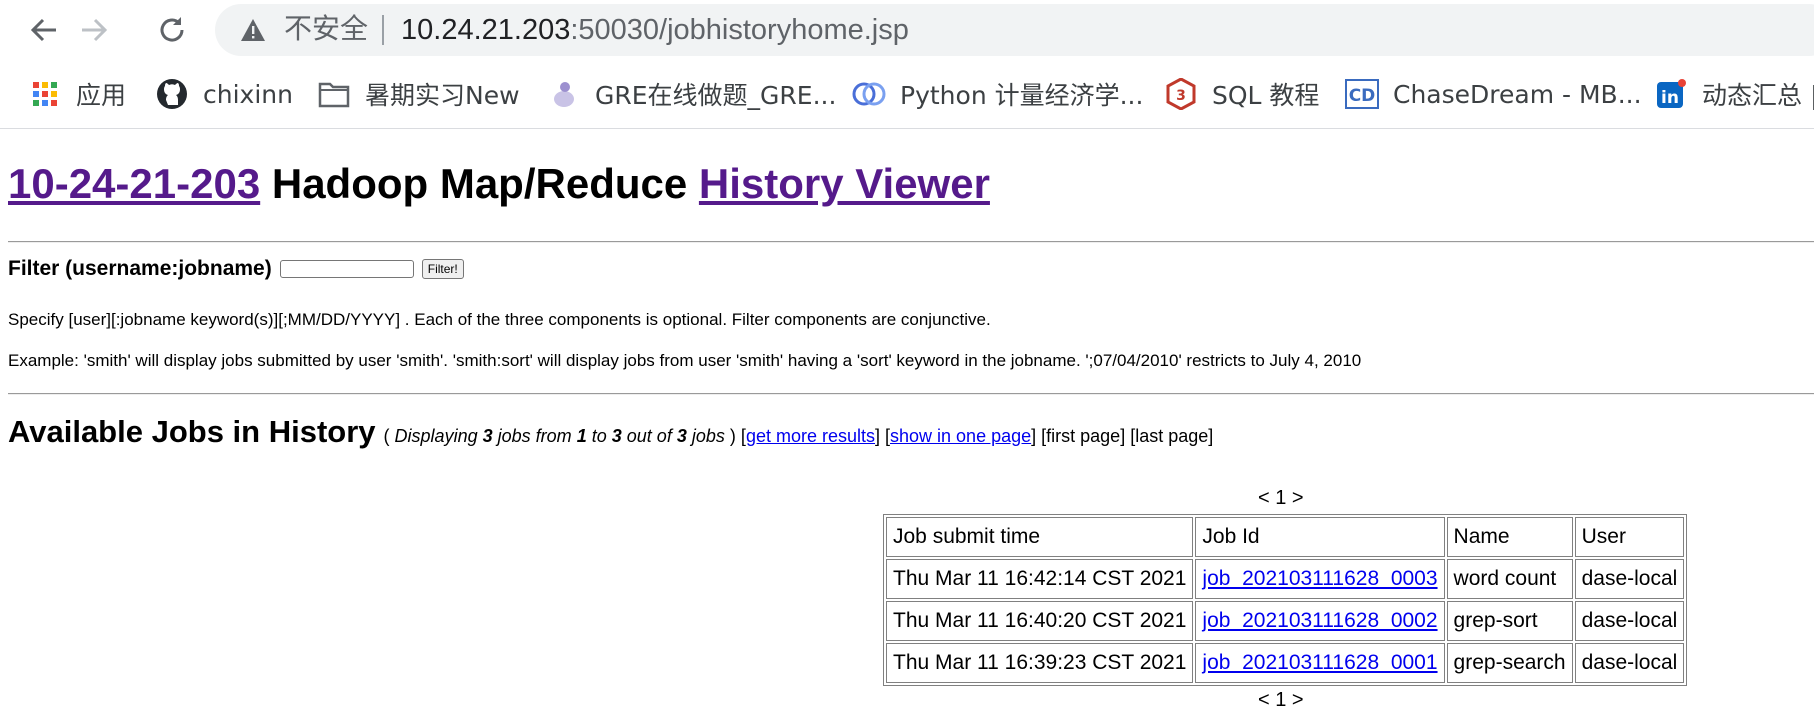 This screenshot has width=1814, height=724. I want to click on bookmark-apps: 应用, so click(77, 94).